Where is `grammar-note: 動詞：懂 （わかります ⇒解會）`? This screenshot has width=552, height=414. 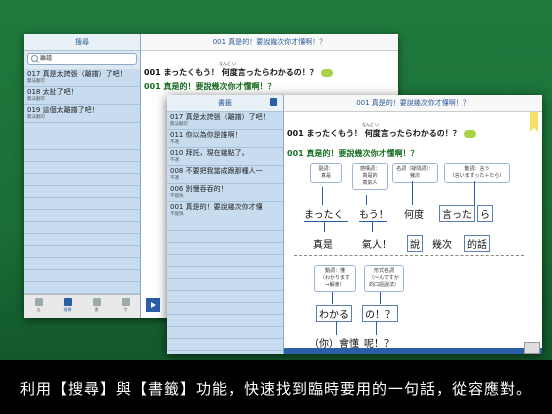 grammar-note: 動詞：懂 （わかります ⇒解會） is located at coordinates (335, 278).